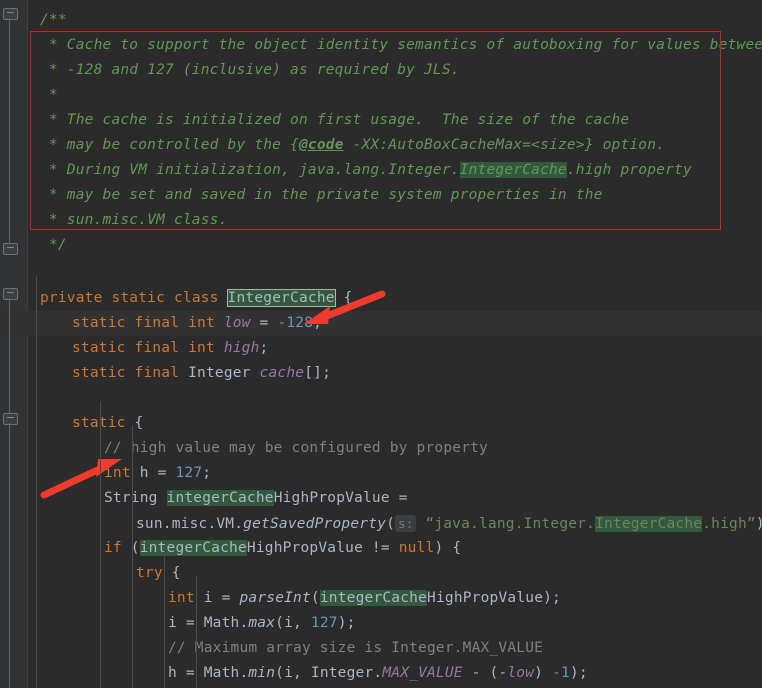 This screenshot has width=762, height=688. What do you see at coordinates (117, 548) in the screenshot?
I see `code-token: if` at bounding box center [117, 548].